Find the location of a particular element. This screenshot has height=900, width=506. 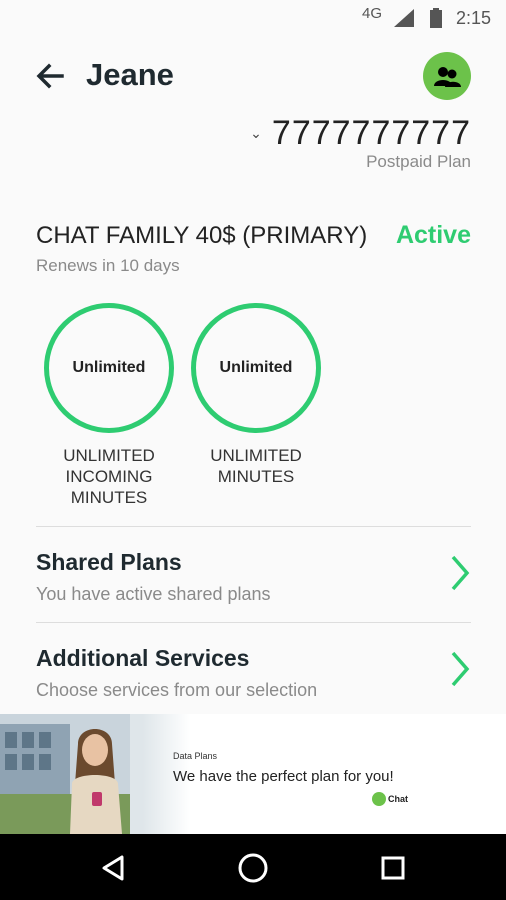

banner-photo is located at coordinates (95, 774).